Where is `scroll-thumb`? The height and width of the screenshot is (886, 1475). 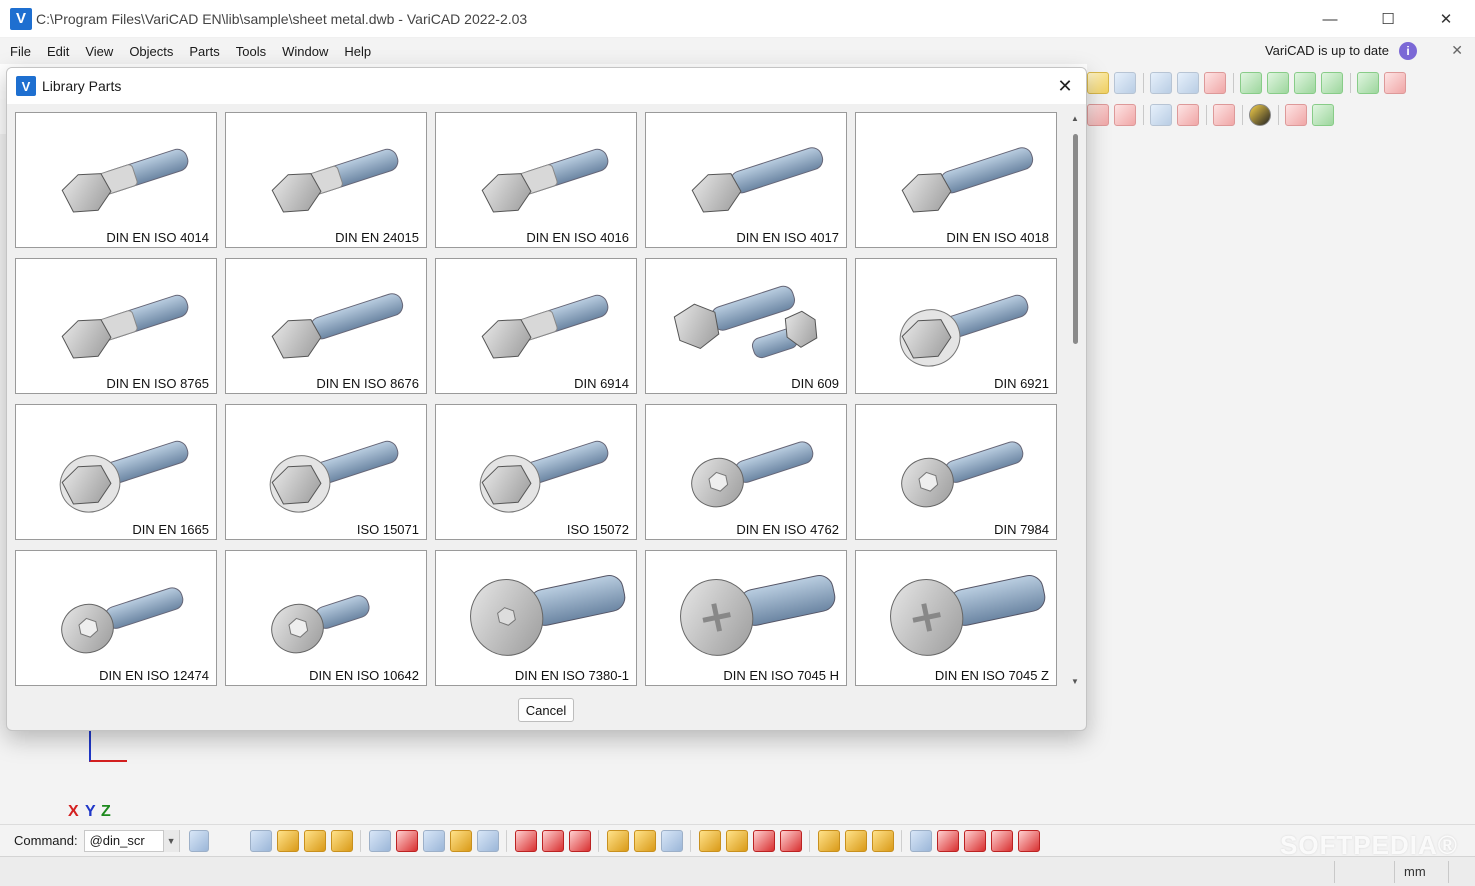
scroll-thumb is located at coordinates (1075, 239).